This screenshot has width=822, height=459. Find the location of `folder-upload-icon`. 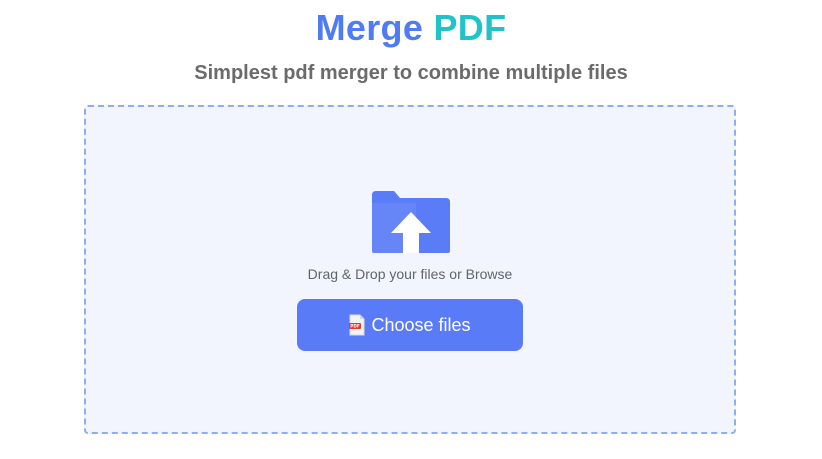

folder-upload-icon is located at coordinates (411, 222).